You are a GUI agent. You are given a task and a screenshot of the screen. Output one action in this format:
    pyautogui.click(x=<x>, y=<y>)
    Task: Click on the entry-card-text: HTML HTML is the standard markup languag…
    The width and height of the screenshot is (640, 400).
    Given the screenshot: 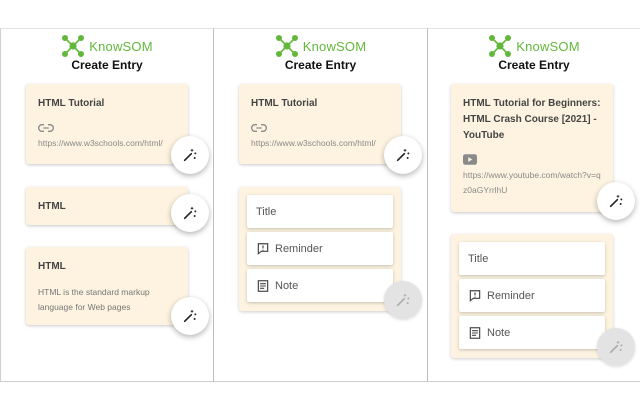 What is the action you would take?
    pyautogui.click(x=107, y=286)
    